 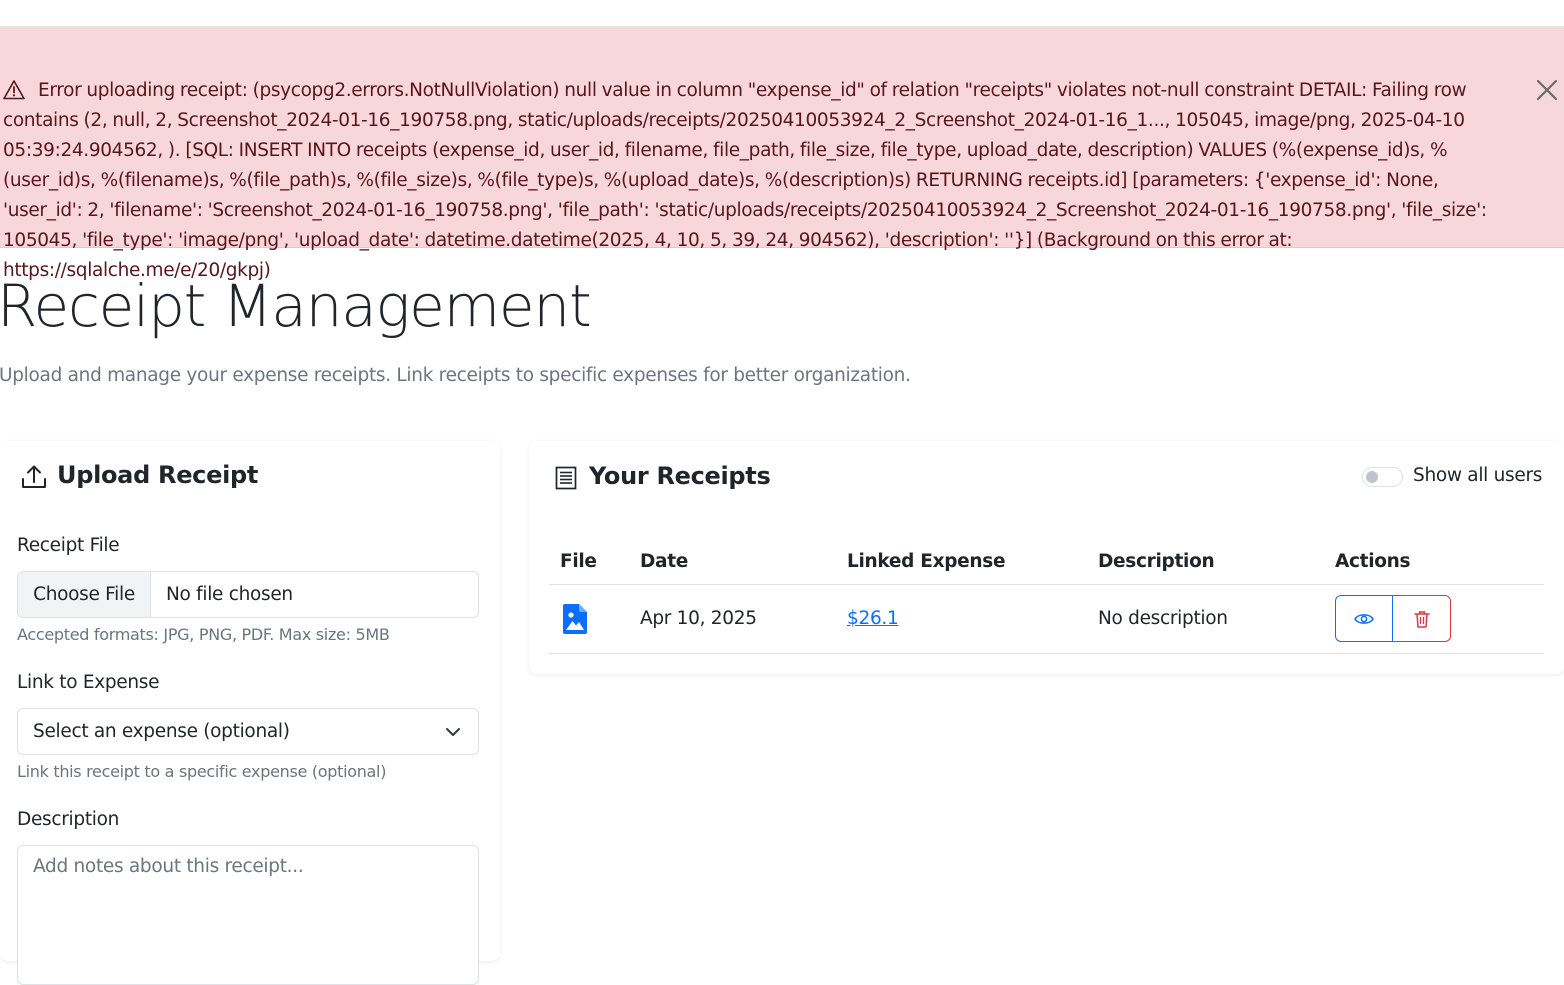 I want to click on upload-card-title: Upload Receipt, so click(x=158, y=475).